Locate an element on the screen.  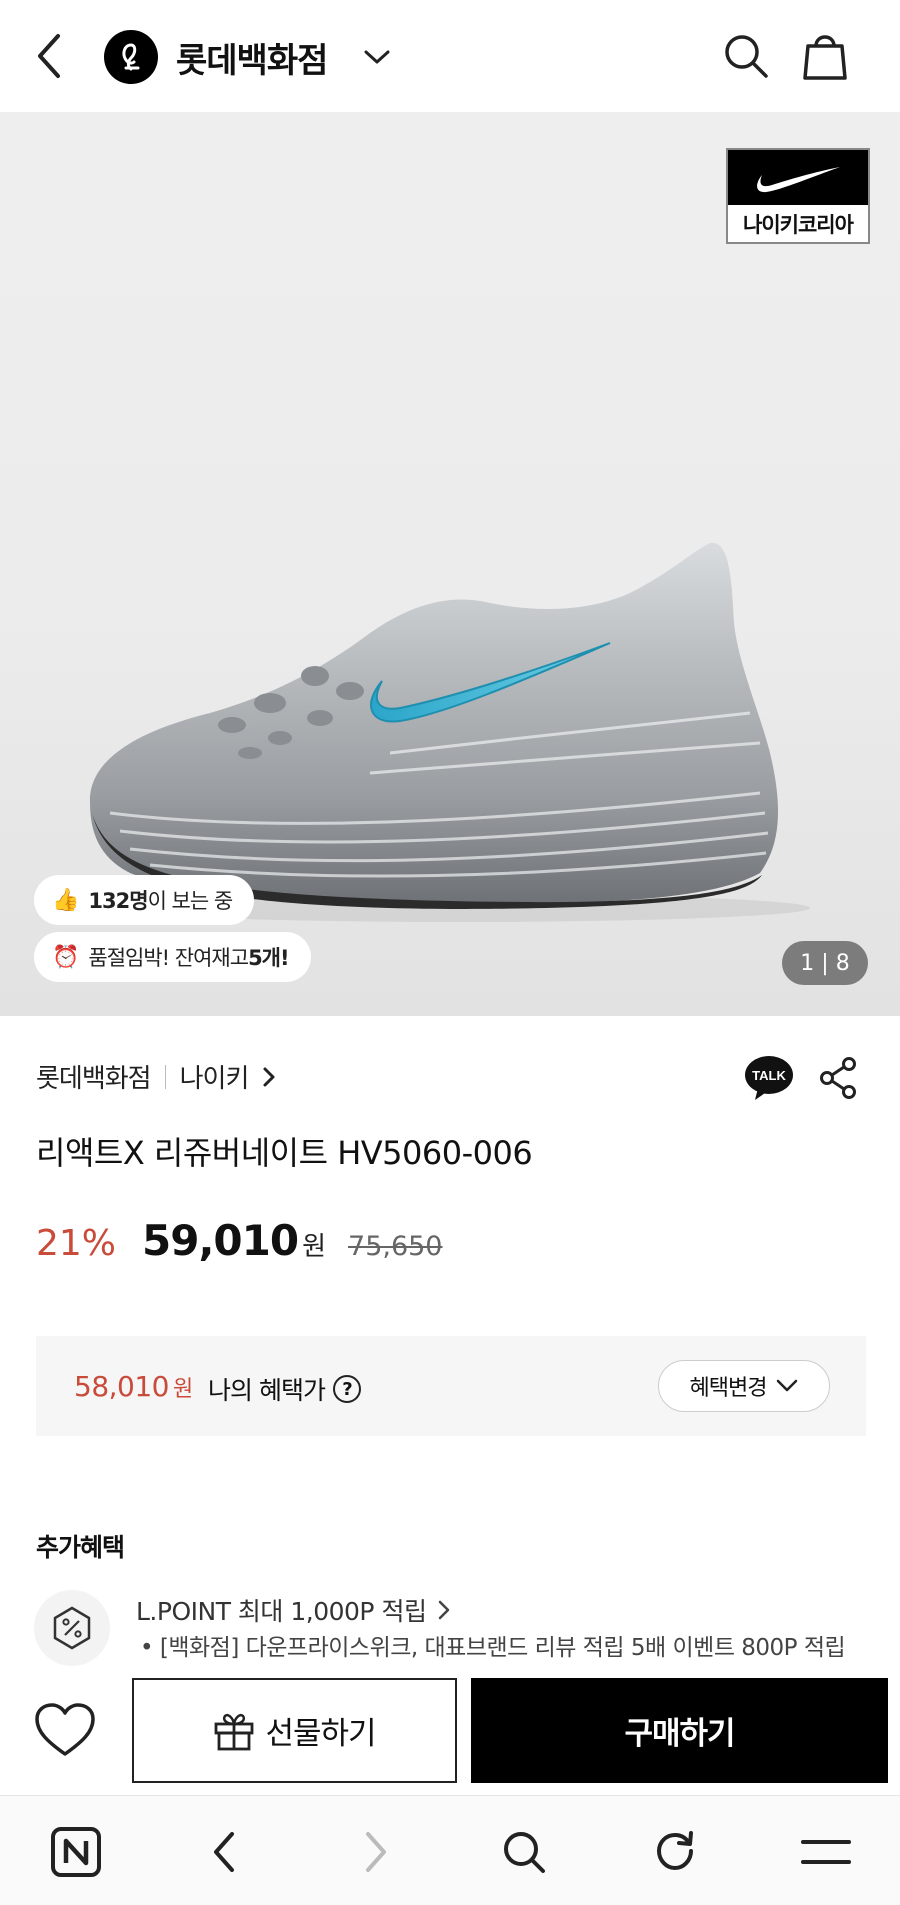
benefit-label: 나의 혜택가 is located at coordinates (267, 1390).